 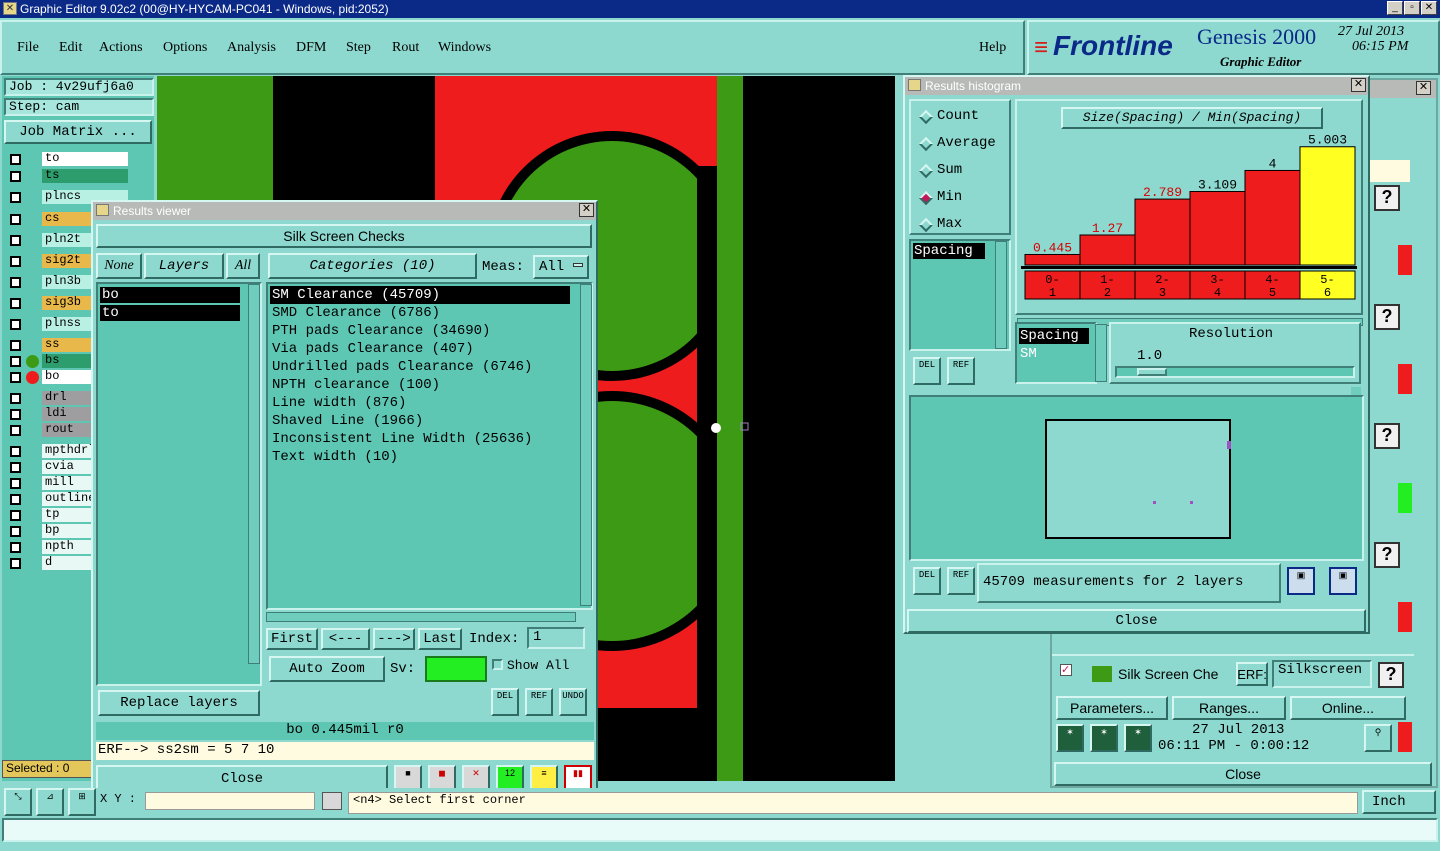 I want to click on menu-options: Options, so click(x=185, y=48).